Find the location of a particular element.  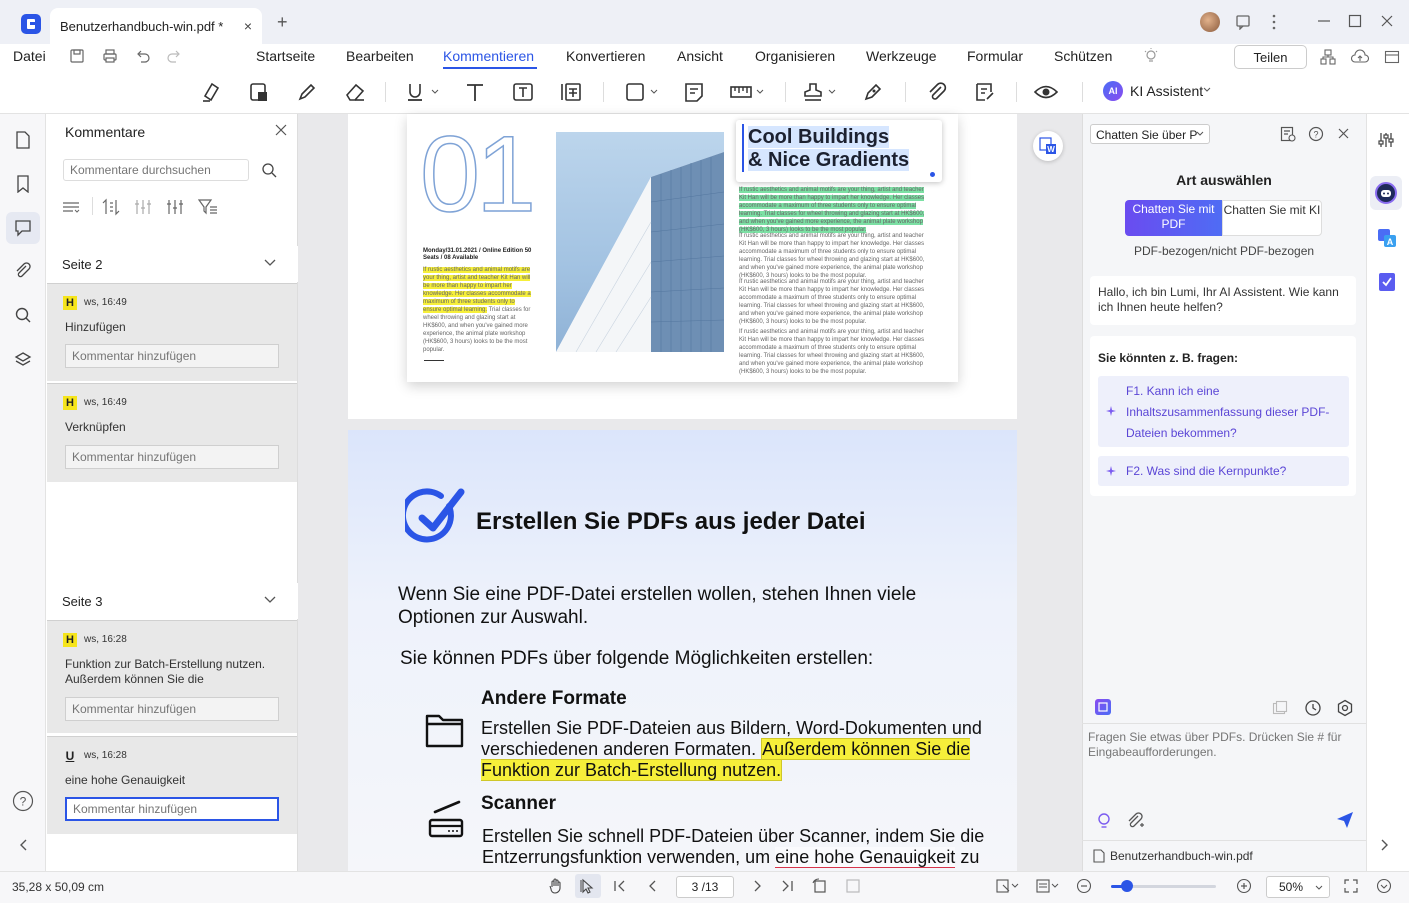

lightbulb-prompt-icon is located at coordinates (1104, 821).